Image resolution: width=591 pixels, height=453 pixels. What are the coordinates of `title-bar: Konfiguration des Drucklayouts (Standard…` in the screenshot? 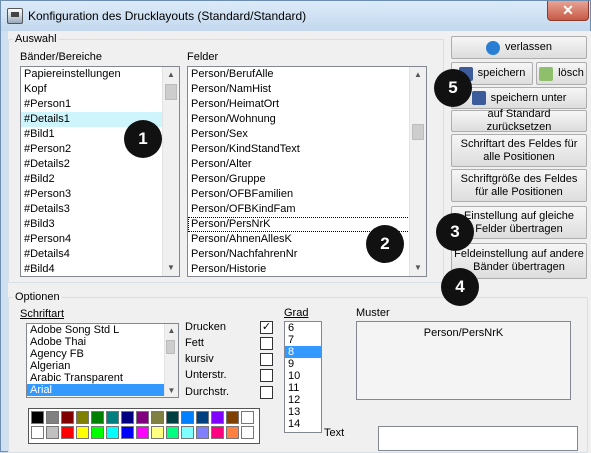 It's located at (295, 16).